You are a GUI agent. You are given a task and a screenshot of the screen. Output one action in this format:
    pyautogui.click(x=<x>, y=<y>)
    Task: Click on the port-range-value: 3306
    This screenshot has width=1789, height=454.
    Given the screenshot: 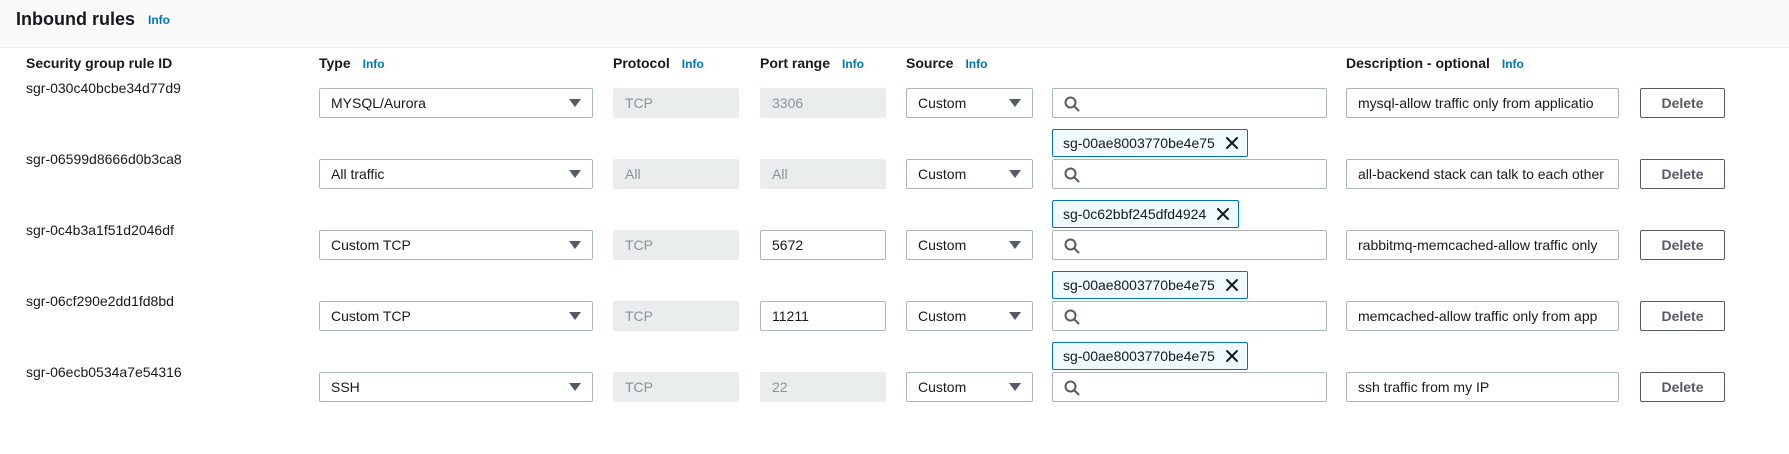 What is the action you would take?
    pyautogui.click(x=788, y=103)
    